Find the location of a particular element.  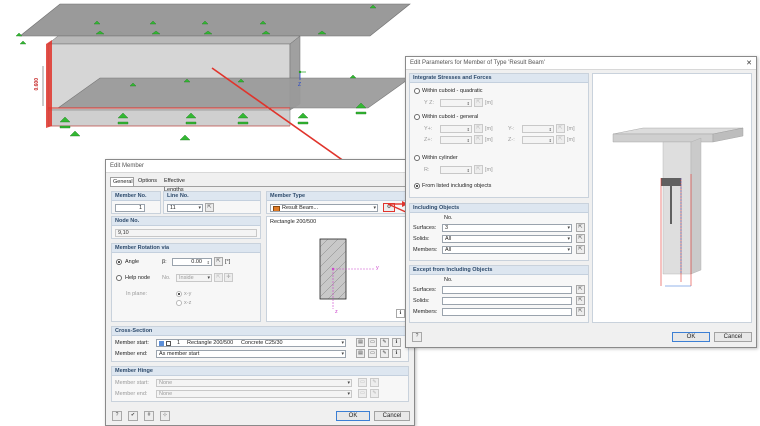

hinge-start-select: None ▾ is located at coordinates (254, 383).